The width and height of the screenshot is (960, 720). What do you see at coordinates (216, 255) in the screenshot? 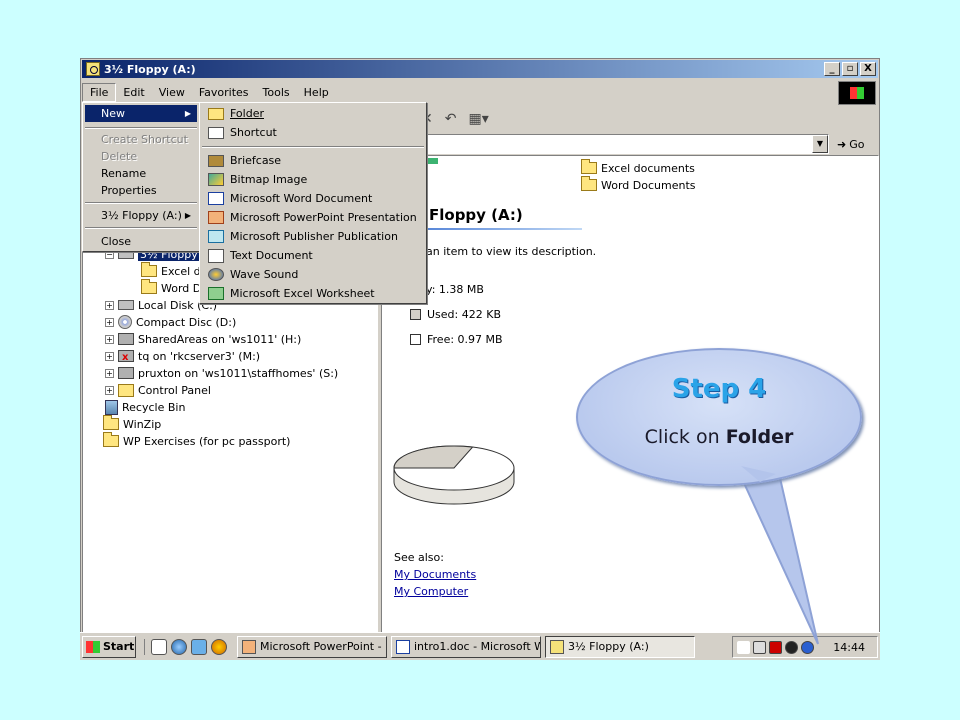
I see `text-document-icon` at bounding box center [216, 255].